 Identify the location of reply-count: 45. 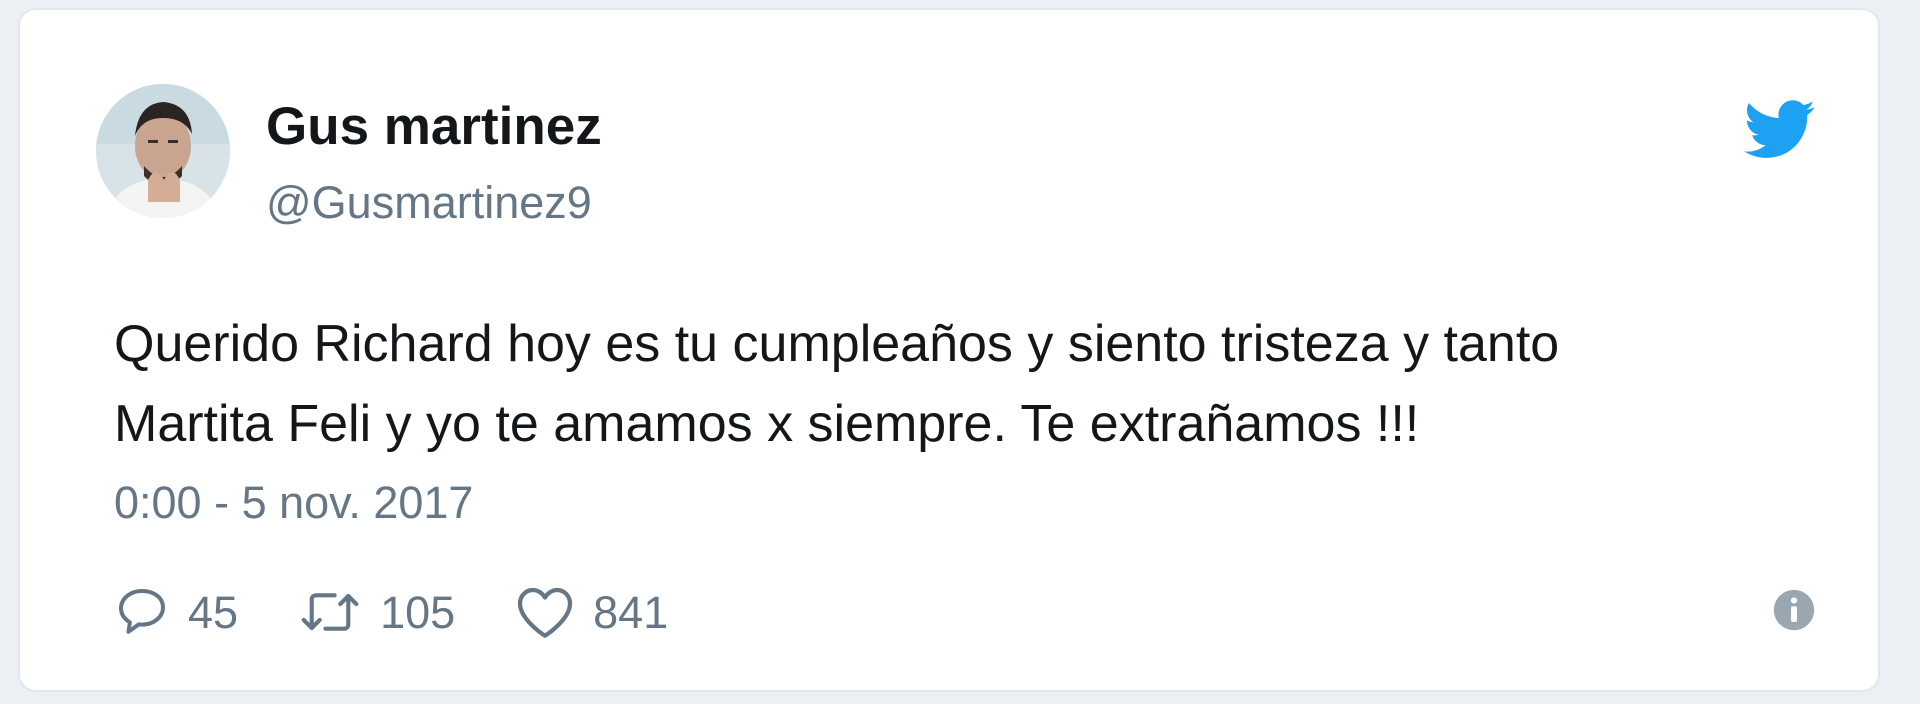
(213, 612).